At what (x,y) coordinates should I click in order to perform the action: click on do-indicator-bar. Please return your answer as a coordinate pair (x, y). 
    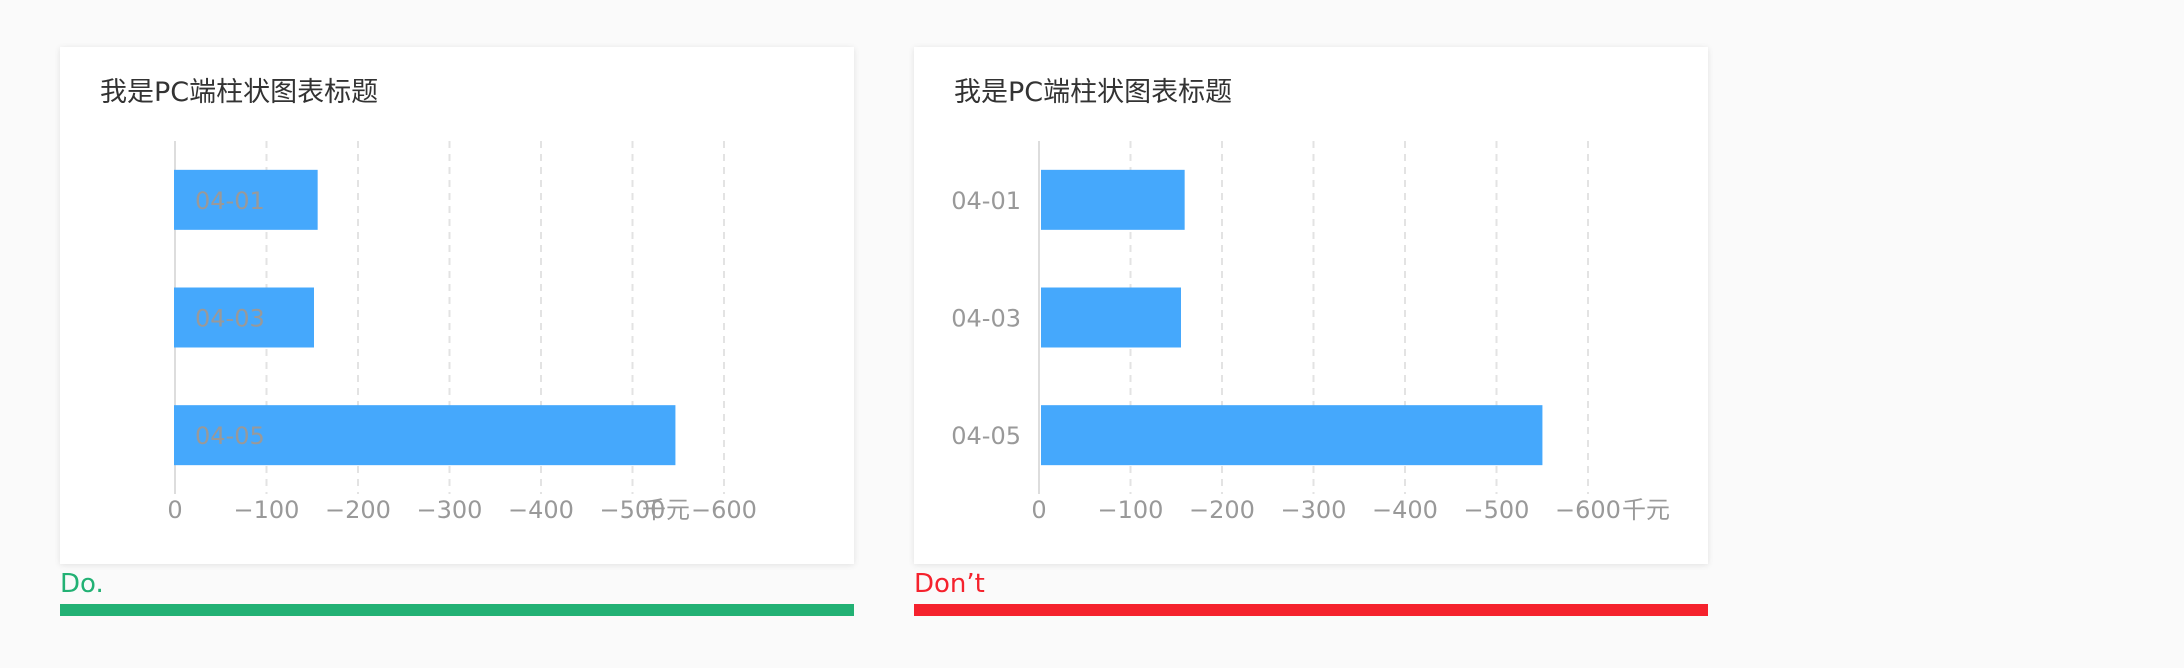
    Looking at the image, I should click on (457, 610).